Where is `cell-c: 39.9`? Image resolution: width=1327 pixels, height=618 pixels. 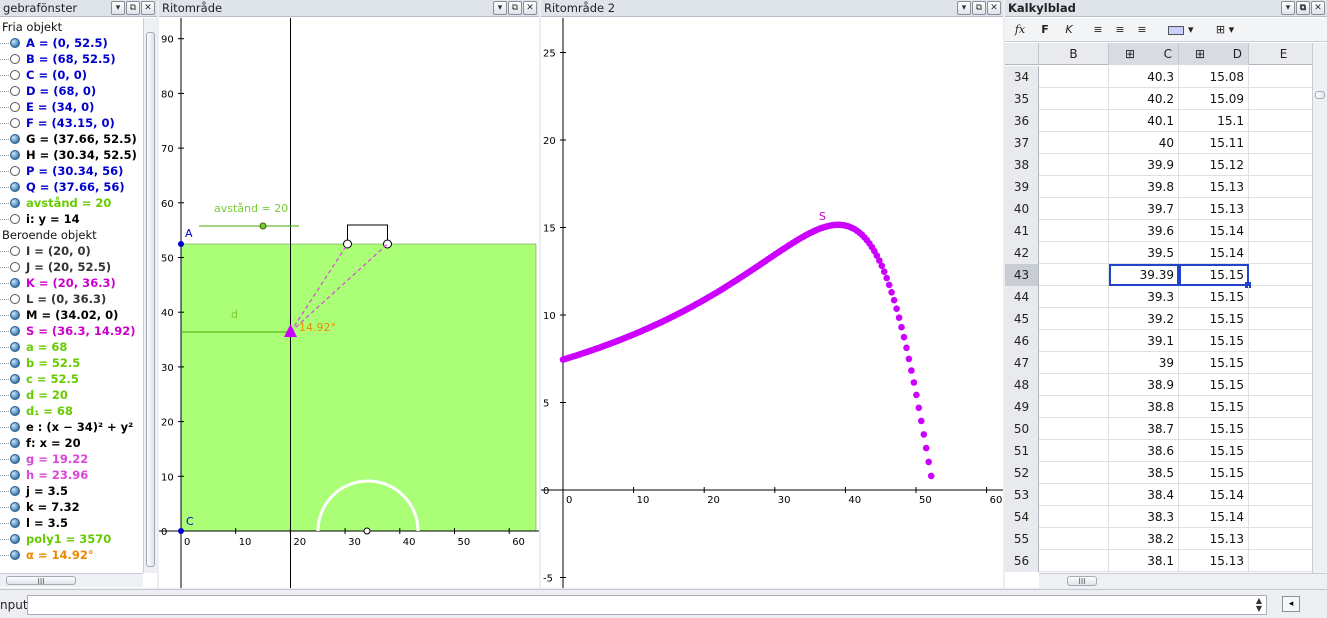
cell-c: 39.9 is located at coordinates (1144, 165).